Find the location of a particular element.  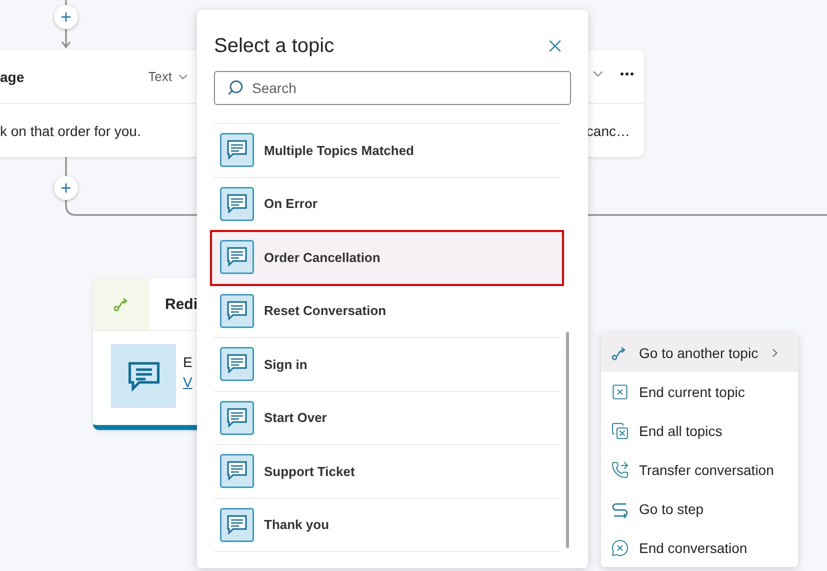

search-field: Search is located at coordinates (392, 88).